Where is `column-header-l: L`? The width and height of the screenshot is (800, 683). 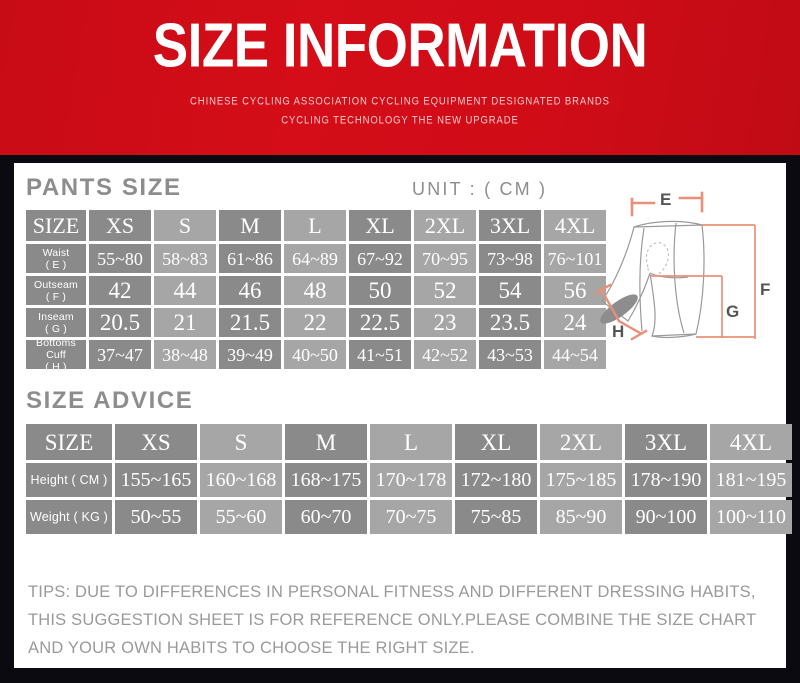 column-header-l: L is located at coordinates (315, 225).